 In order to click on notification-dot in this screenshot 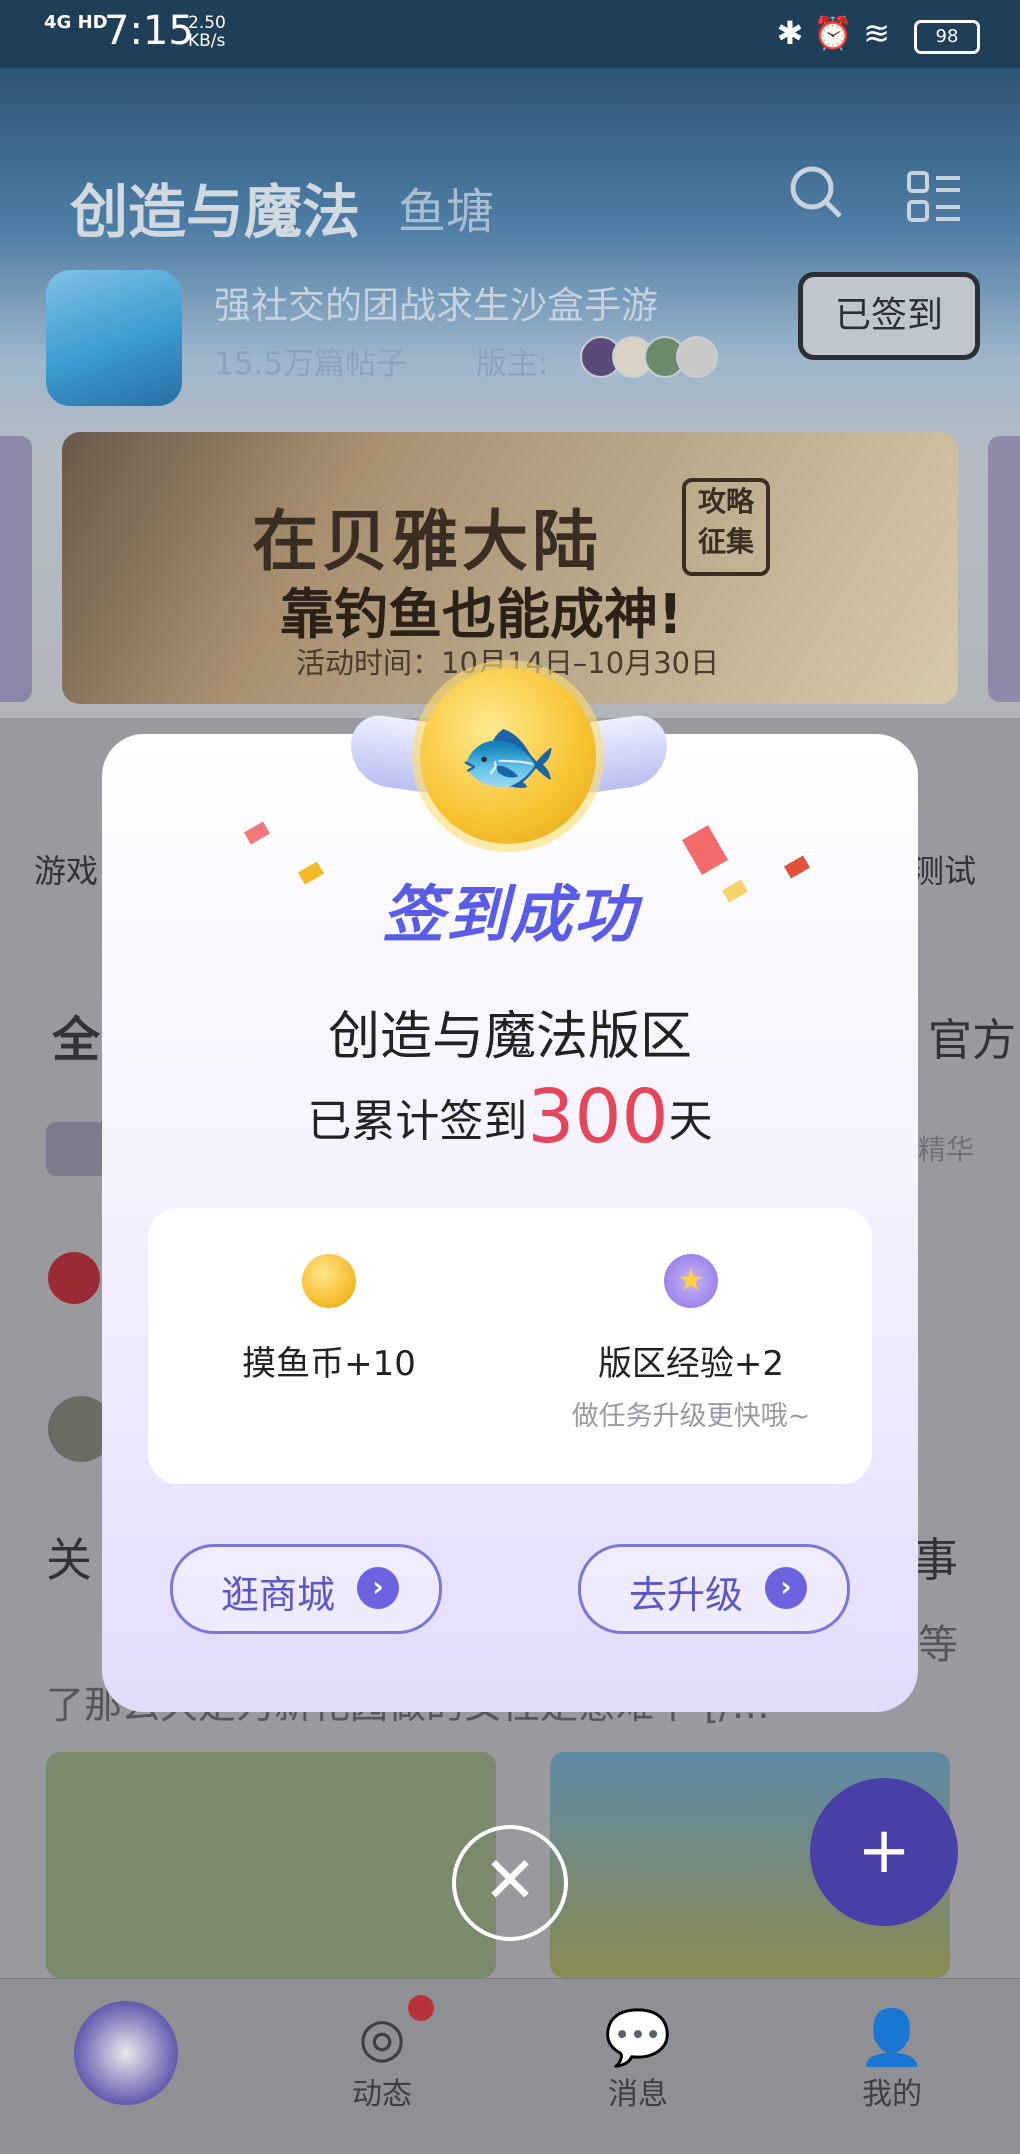, I will do `click(421, 2008)`.